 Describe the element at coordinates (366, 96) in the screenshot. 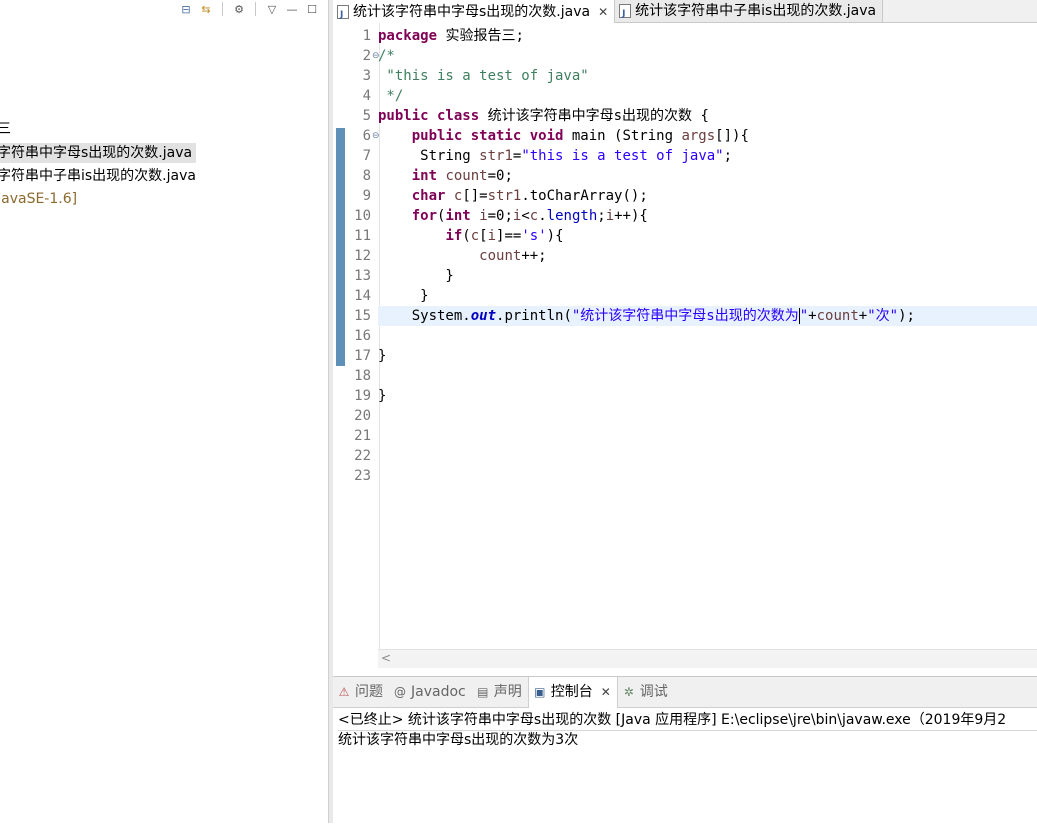

I see `line-number: 4` at that location.